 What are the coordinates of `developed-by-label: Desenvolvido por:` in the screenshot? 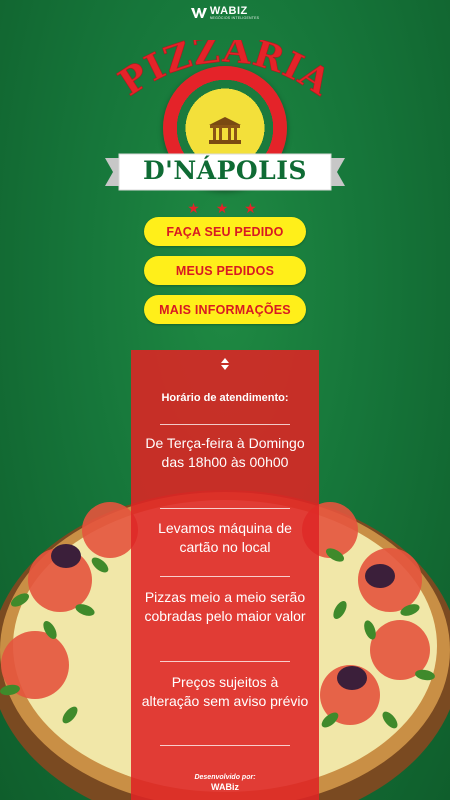 It's located at (225, 777).